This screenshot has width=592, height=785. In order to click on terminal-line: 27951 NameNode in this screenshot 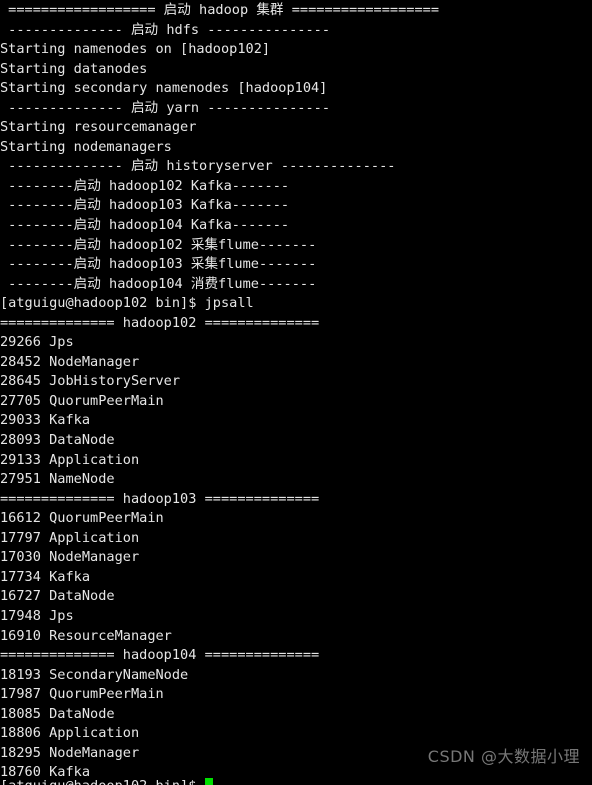, I will do `click(57, 479)`.